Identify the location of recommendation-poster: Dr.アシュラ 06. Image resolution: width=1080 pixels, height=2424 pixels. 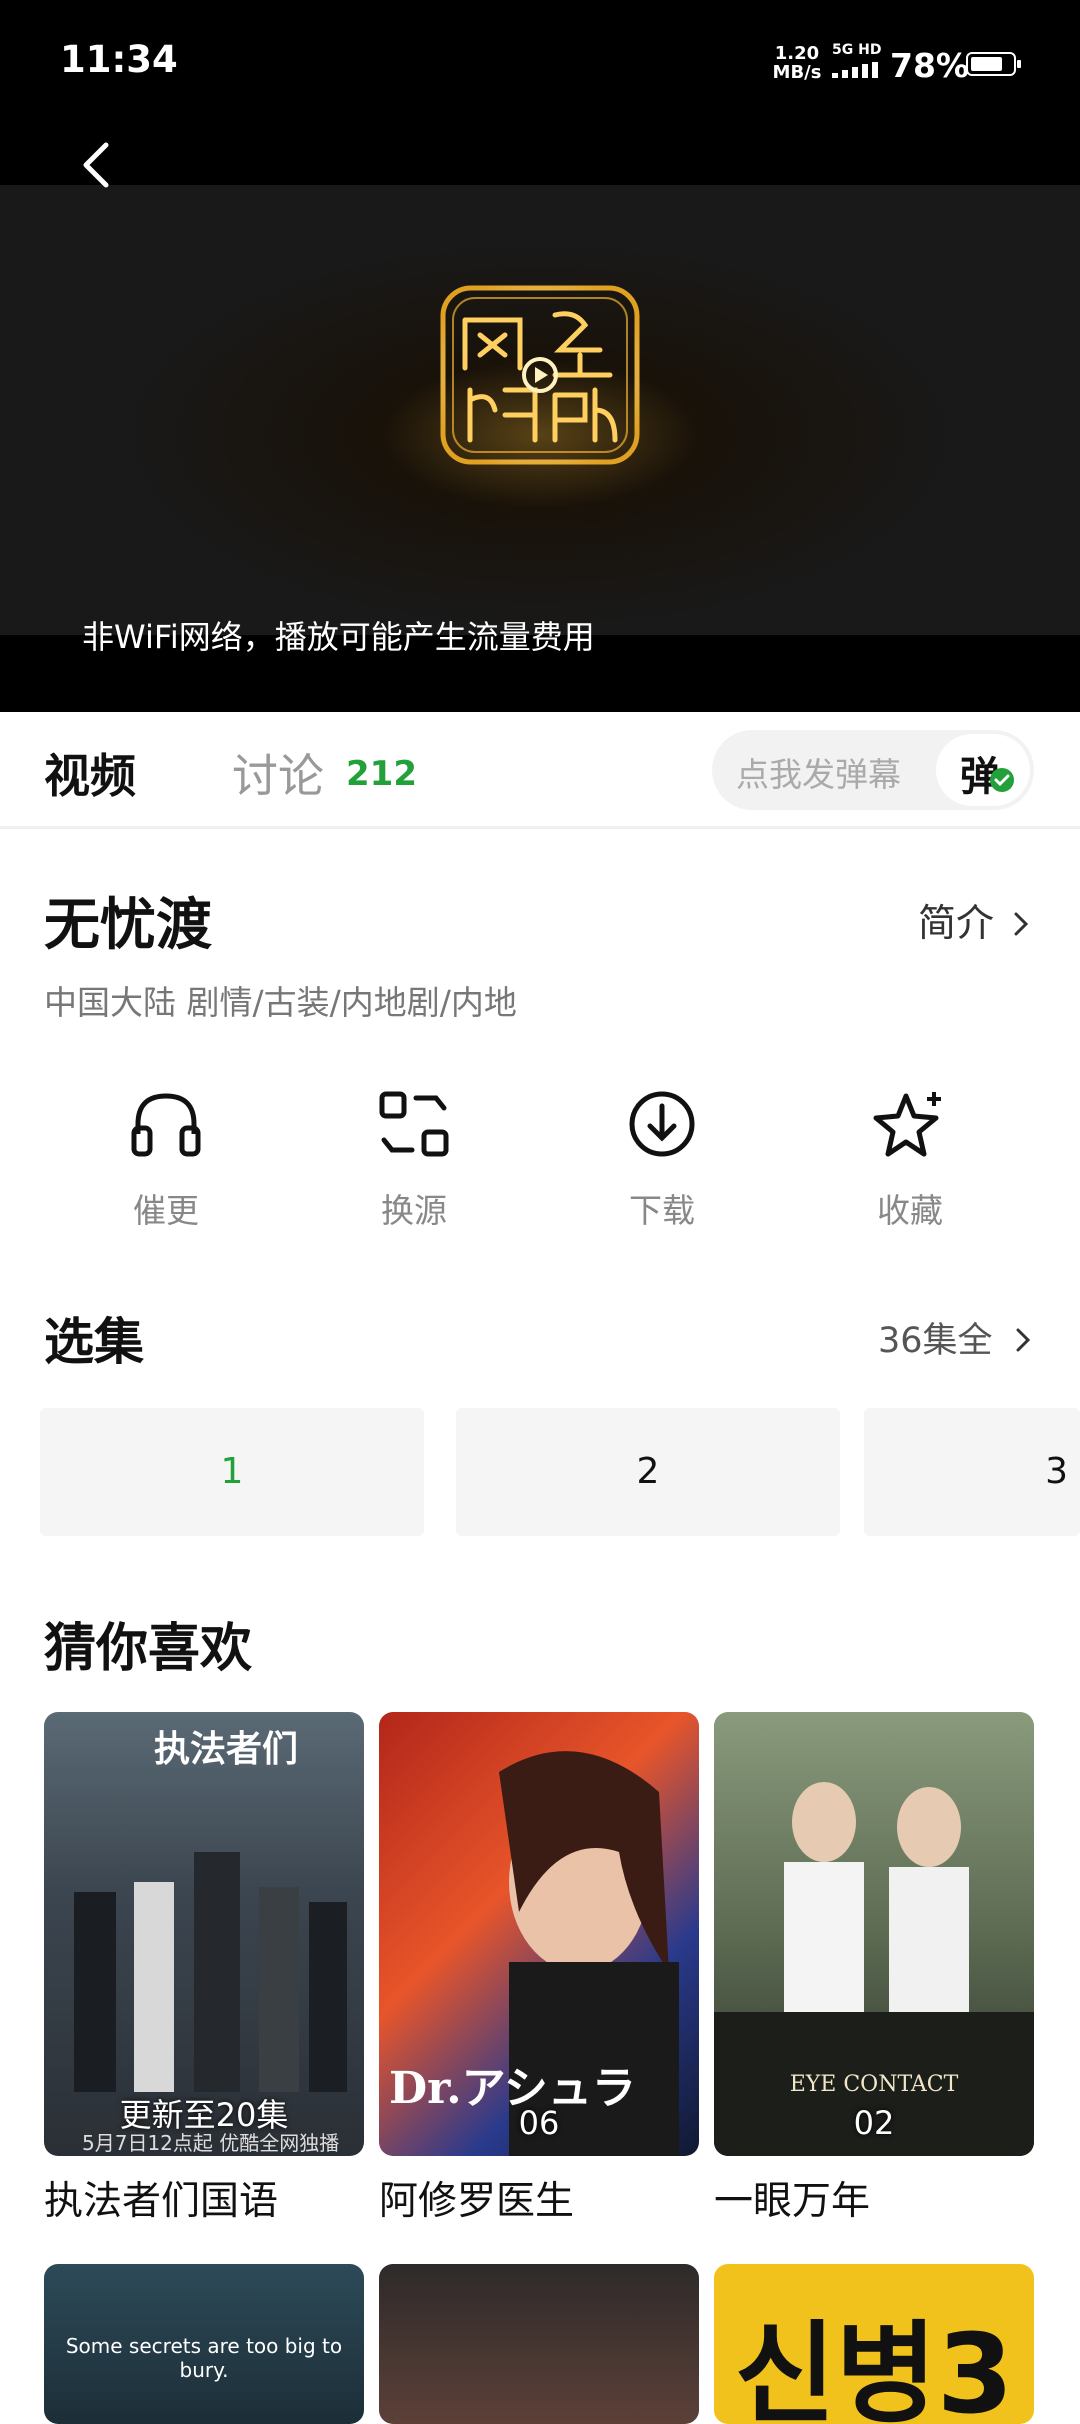
(539, 1934).